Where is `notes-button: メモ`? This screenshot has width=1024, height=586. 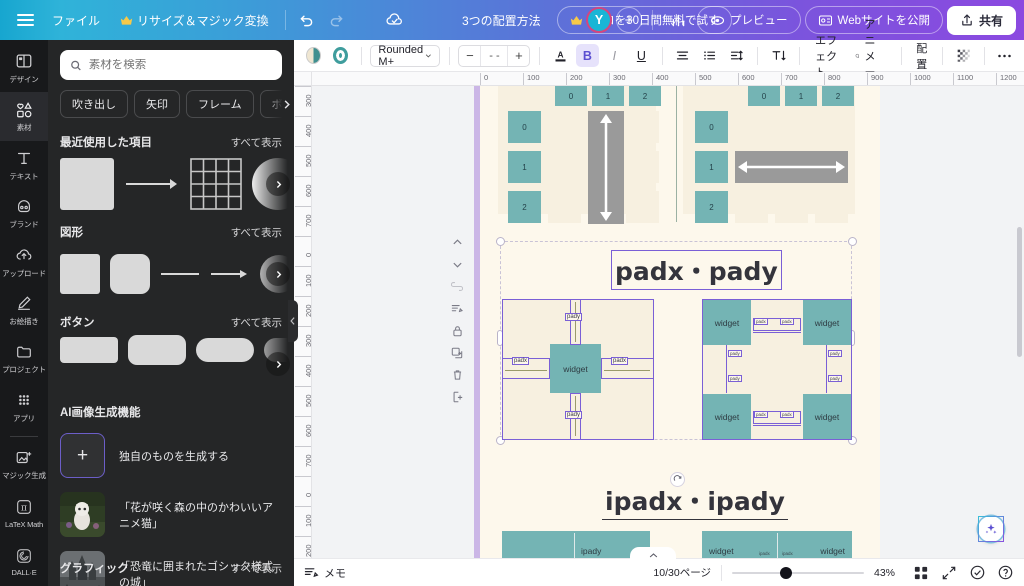 notes-button: メモ is located at coordinates (325, 573).